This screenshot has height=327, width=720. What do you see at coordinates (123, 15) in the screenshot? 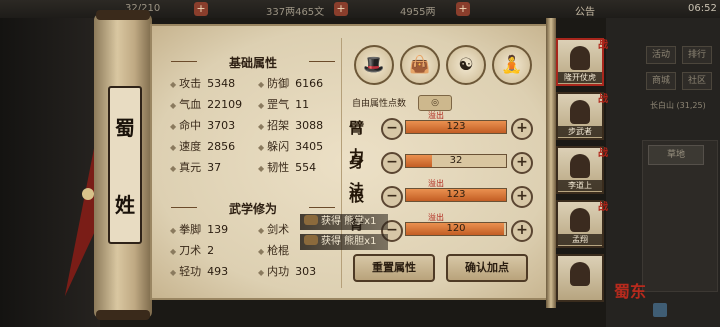
I see `scroll-cap-top` at bounding box center [123, 15].